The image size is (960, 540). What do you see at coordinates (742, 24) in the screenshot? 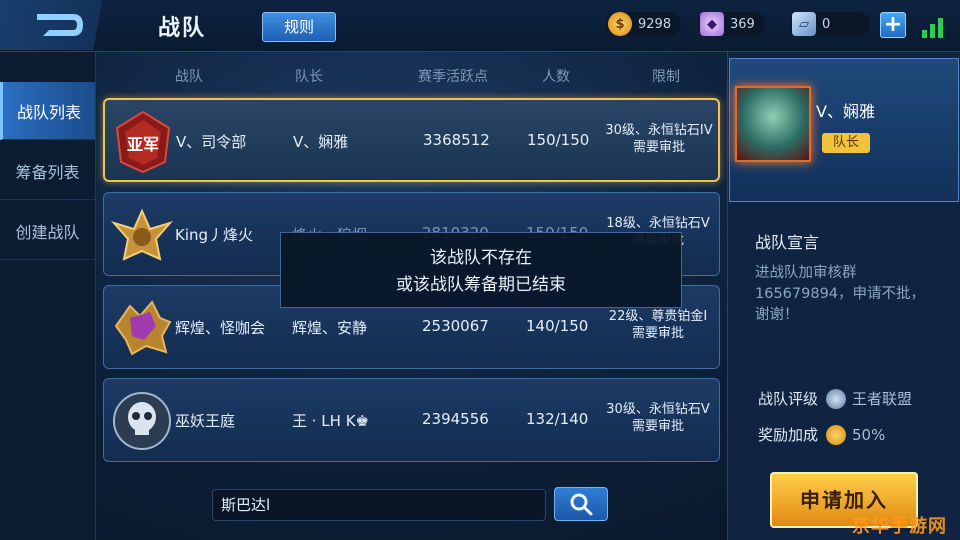
I see `diamond-value: 369` at bounding box center [742, 24].